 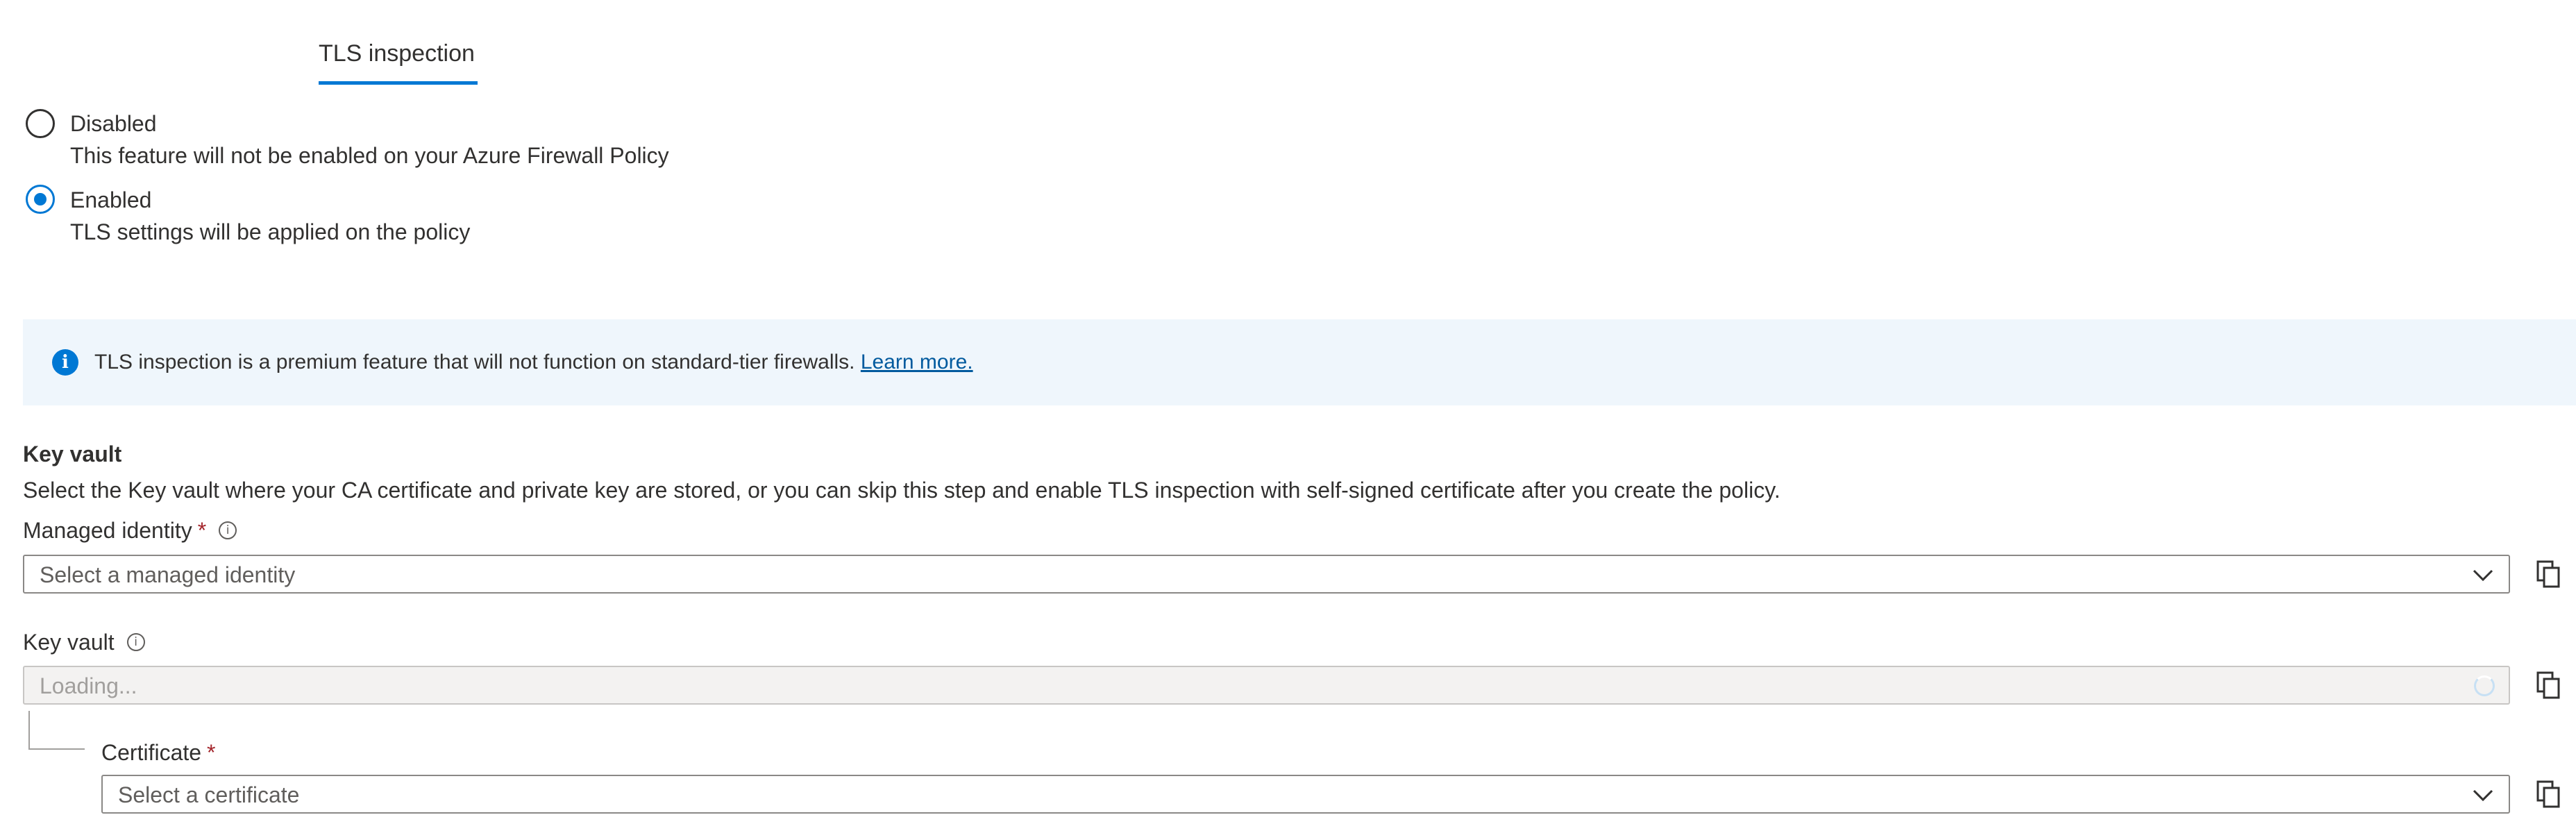 I want to click on key-vault-label-text: Key vault, so click(x=69, y=642).